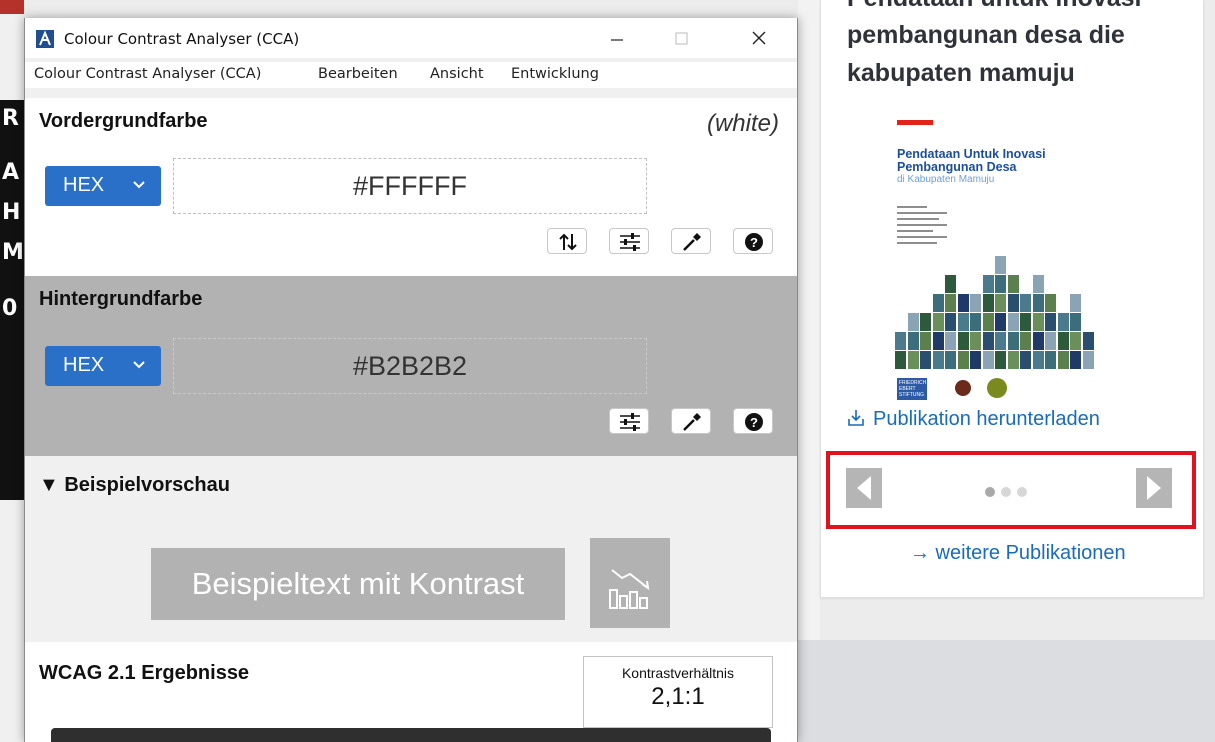  I want to click on download-publication-link: Publikation herunterladen, so click(973, 419).